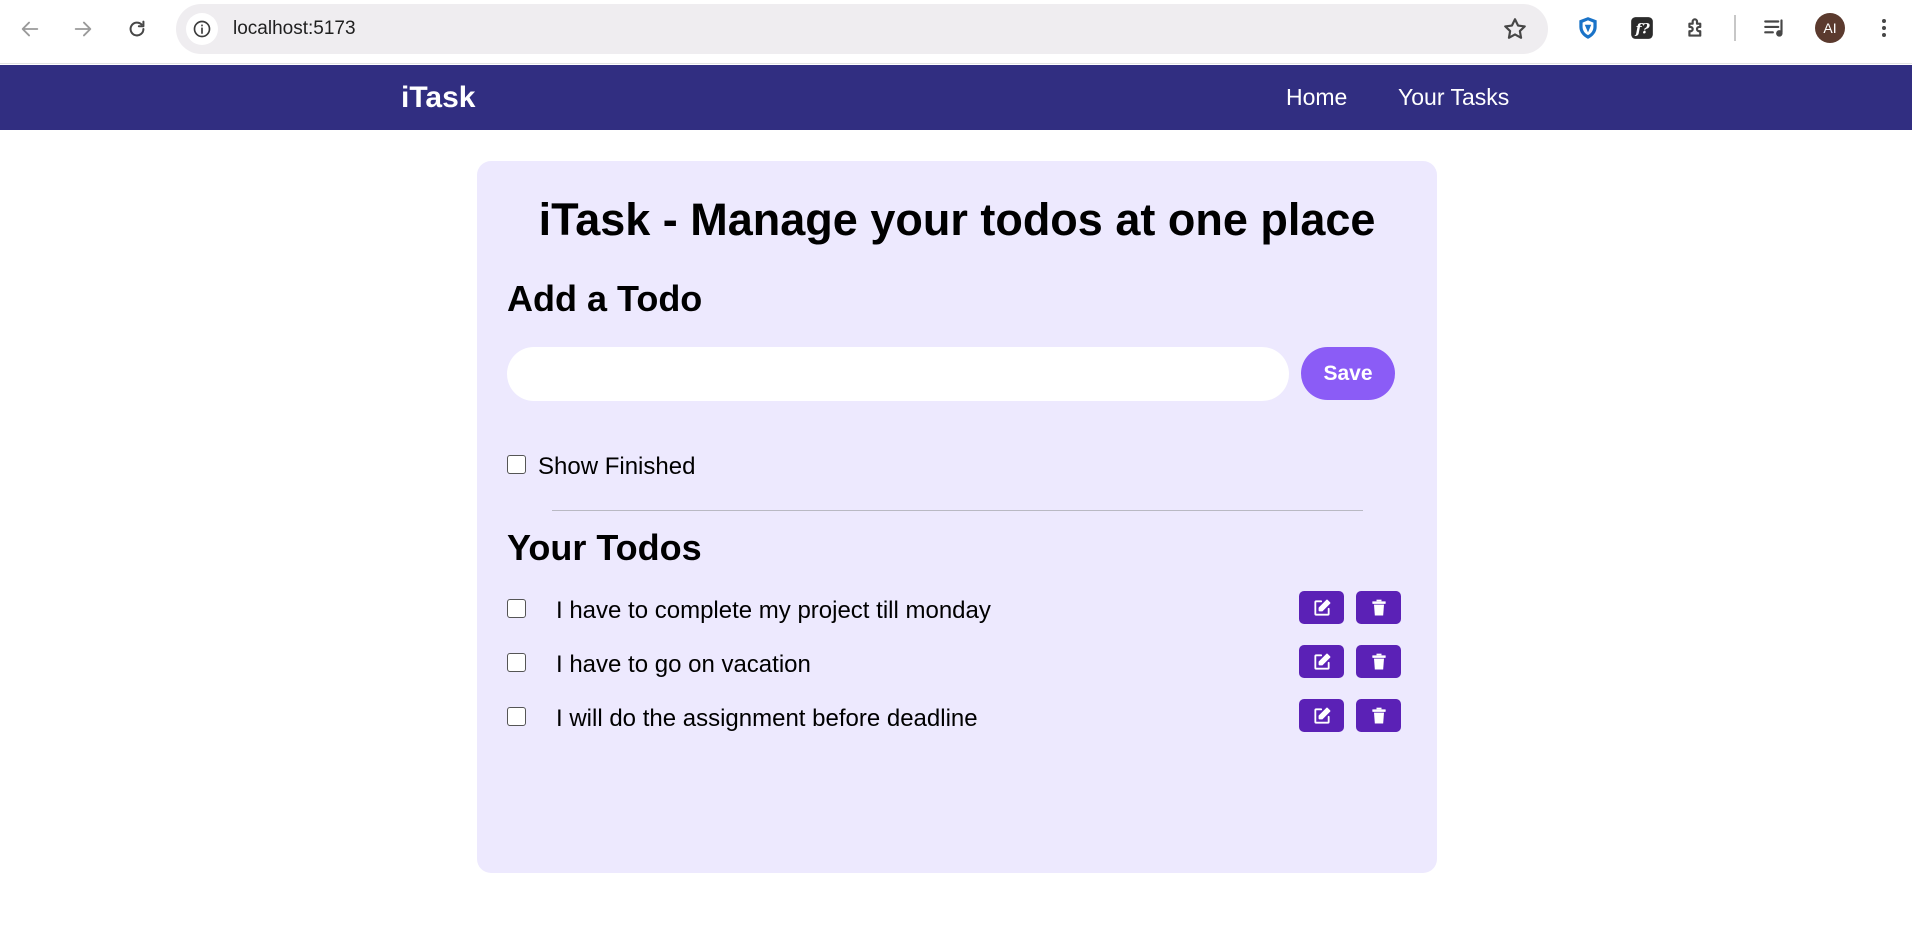 This screenshot has height=949, width=1912. Describe the element at coordinates (1697, 28) in the screenshot. I see `extensions-puzzle-icon` at that location.